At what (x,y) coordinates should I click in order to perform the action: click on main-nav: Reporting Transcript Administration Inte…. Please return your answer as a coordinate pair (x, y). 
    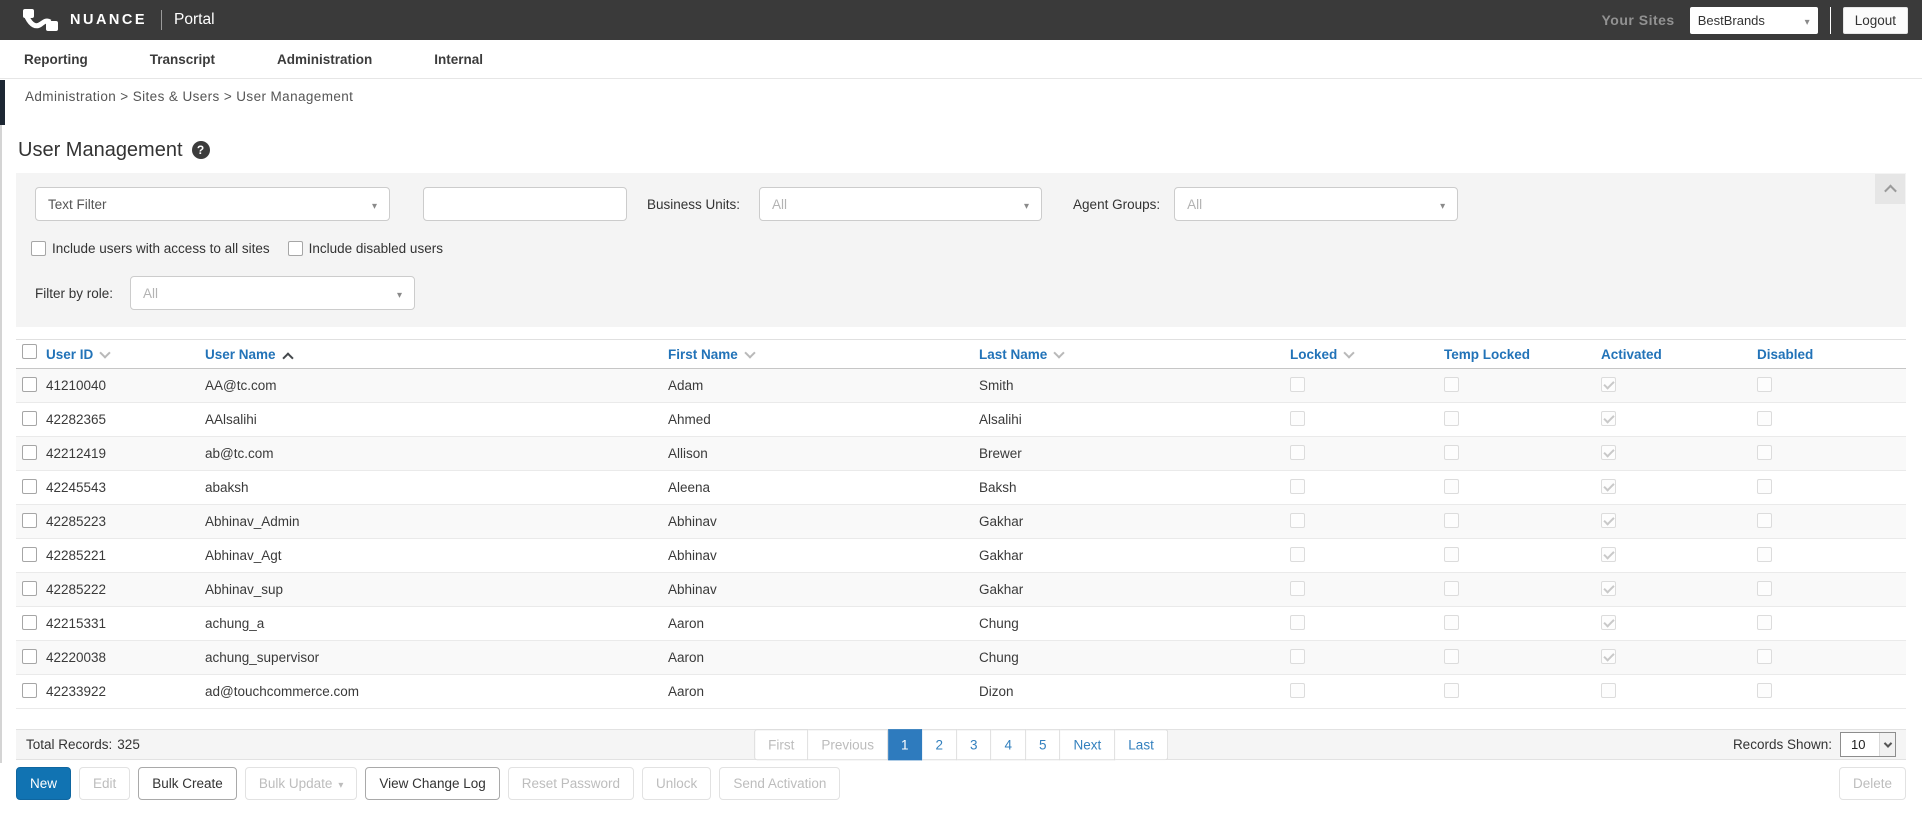
    Looking at the image, I should click on (961, 59).